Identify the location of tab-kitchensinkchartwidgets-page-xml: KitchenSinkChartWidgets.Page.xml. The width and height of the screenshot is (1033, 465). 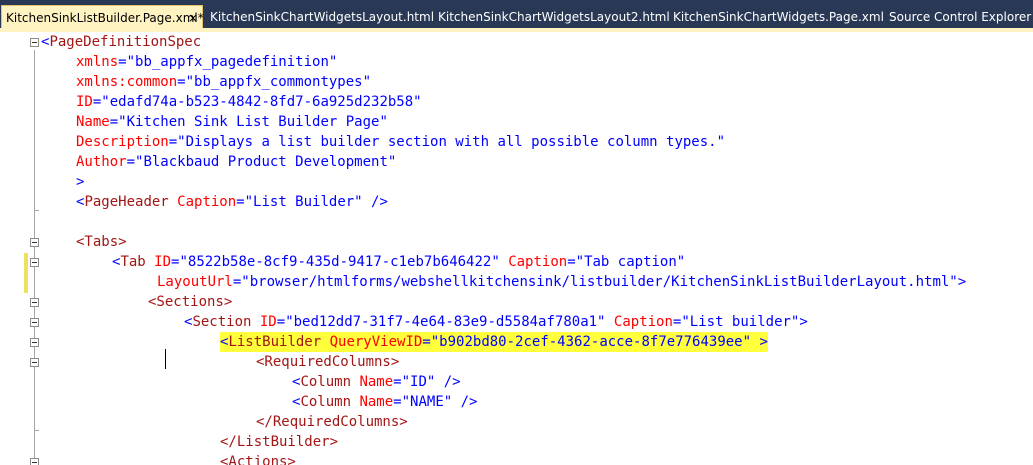
(778, 17).